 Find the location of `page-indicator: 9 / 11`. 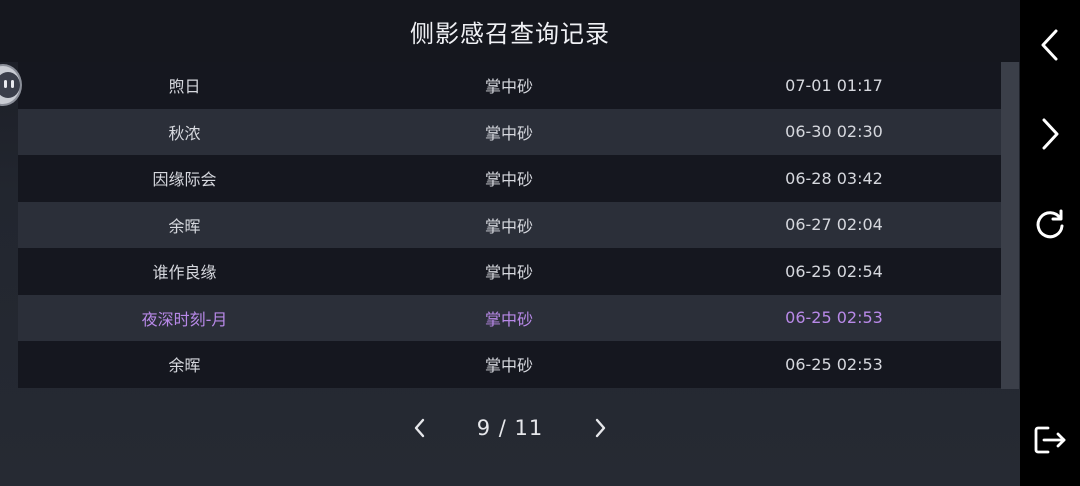

page-indicator: 9 / 11 is located at coordinates (510, 428).